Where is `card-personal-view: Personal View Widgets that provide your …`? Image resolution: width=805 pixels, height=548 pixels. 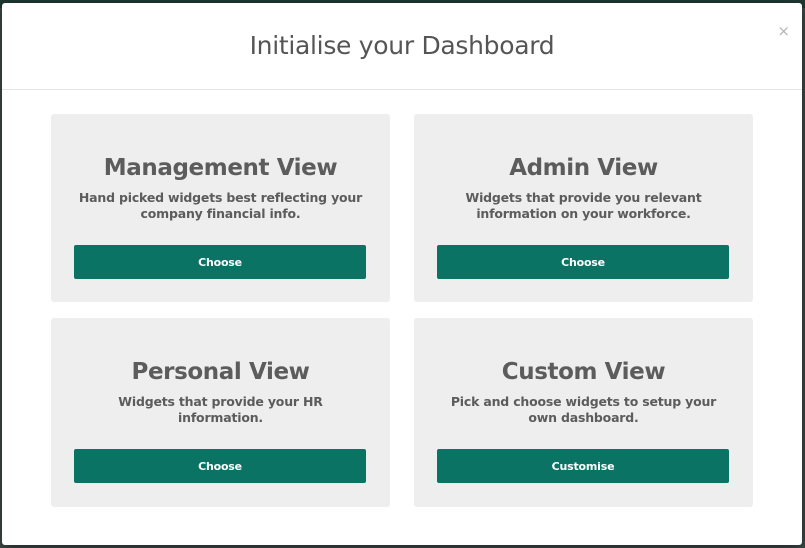
card-personal-view: Personal View Widgets that provide your … is located at coordinates (220, 412).